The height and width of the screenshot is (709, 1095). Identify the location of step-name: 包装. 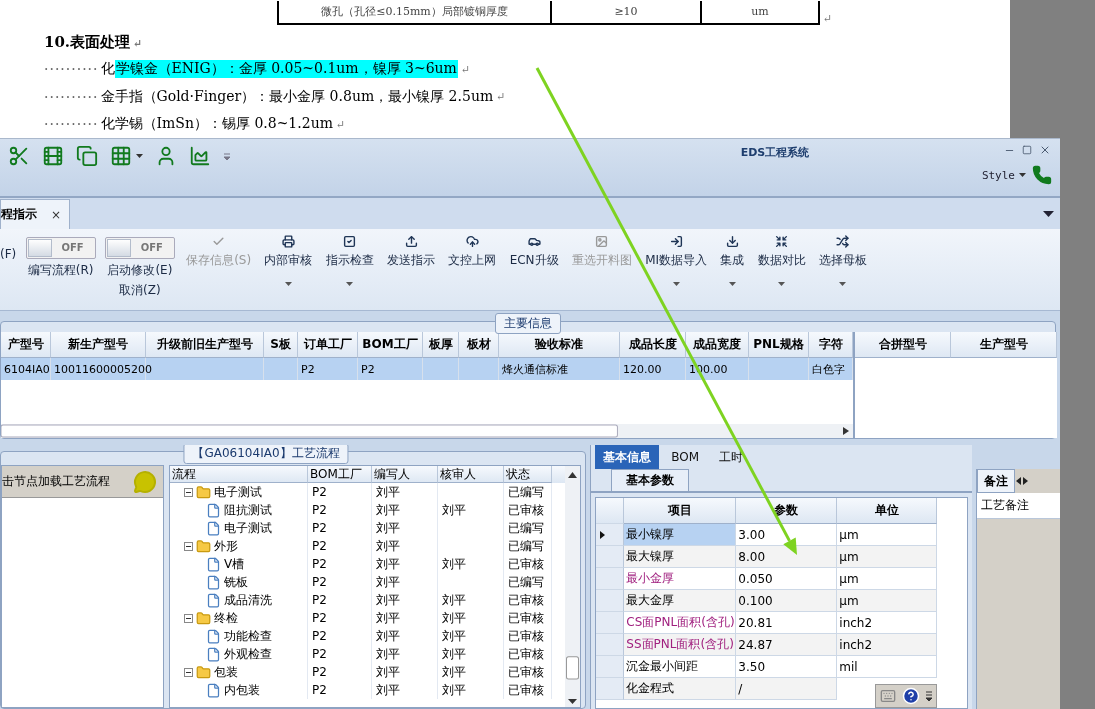
(226, 672).